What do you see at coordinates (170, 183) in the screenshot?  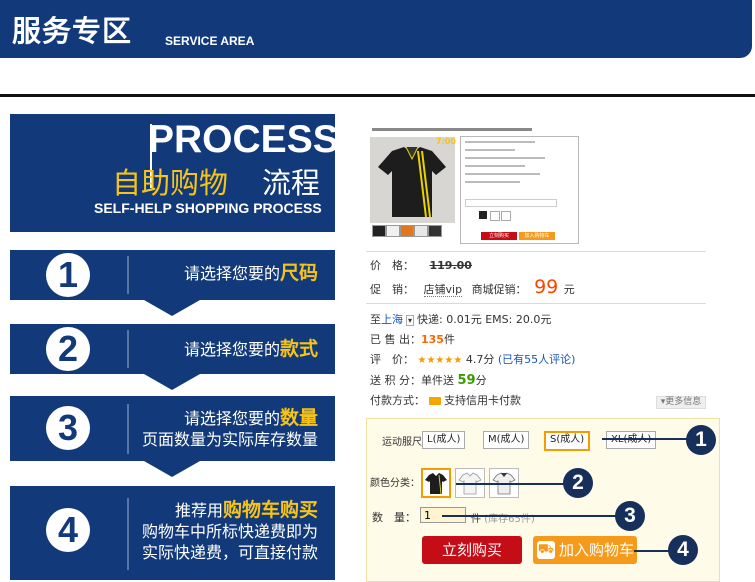 I see `process-title-cn-highlight: 自助购物` at bounding box center [170, 183].